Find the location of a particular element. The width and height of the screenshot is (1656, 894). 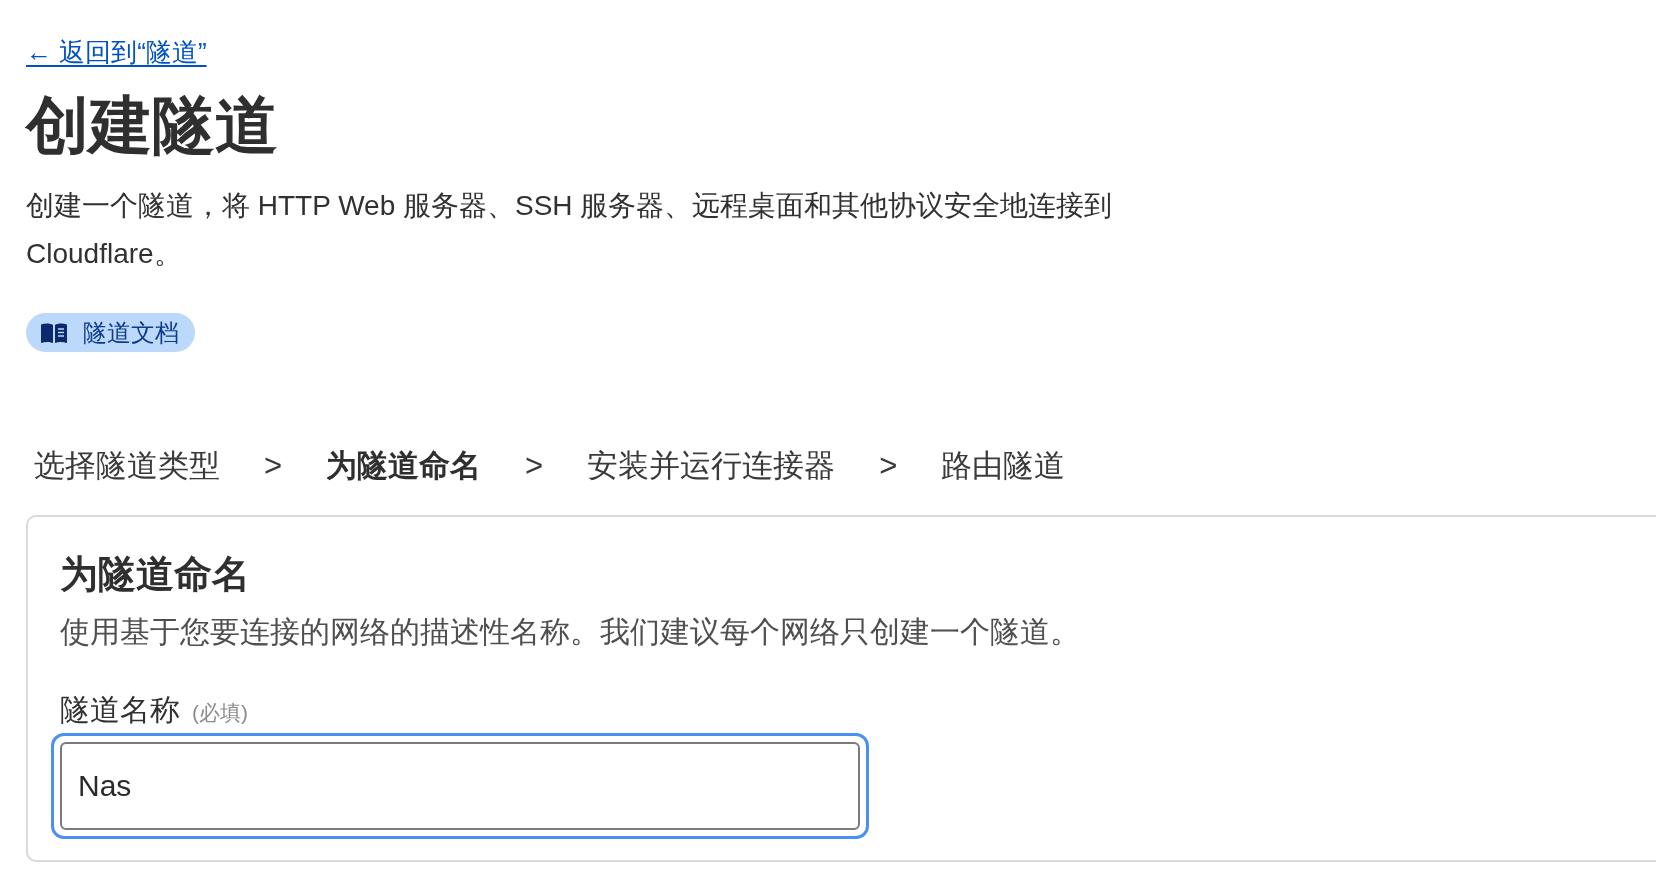

step-label: 路由隧道 is located at coordinates (1003, 466).